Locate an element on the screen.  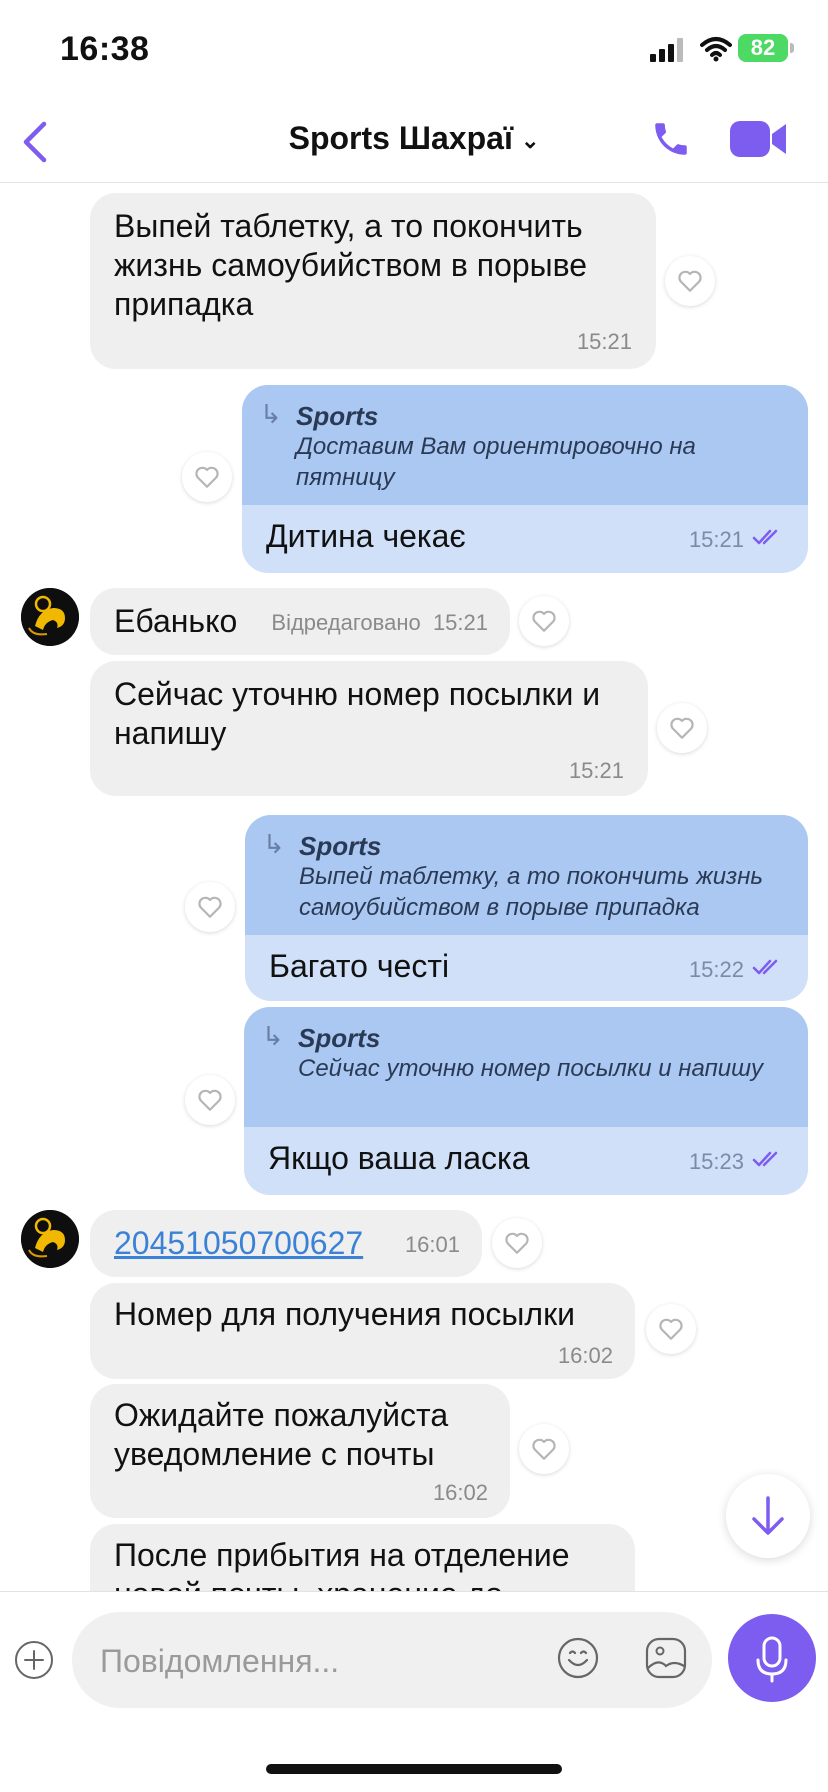
battery-level: 82 is located at coordinates (763, 47).